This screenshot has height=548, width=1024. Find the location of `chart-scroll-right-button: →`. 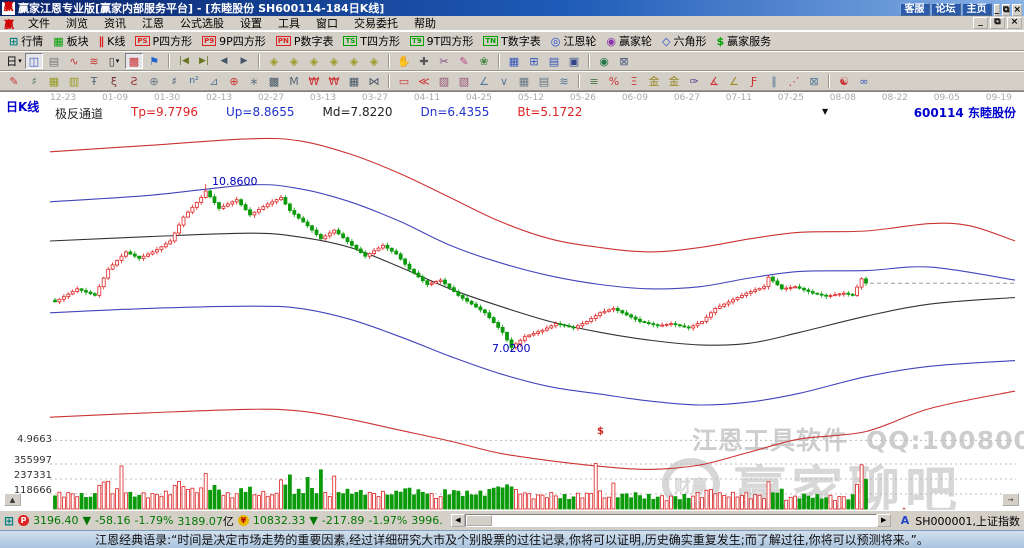

chart-scroll-right-button: → is located at coordinates (1010, 499).